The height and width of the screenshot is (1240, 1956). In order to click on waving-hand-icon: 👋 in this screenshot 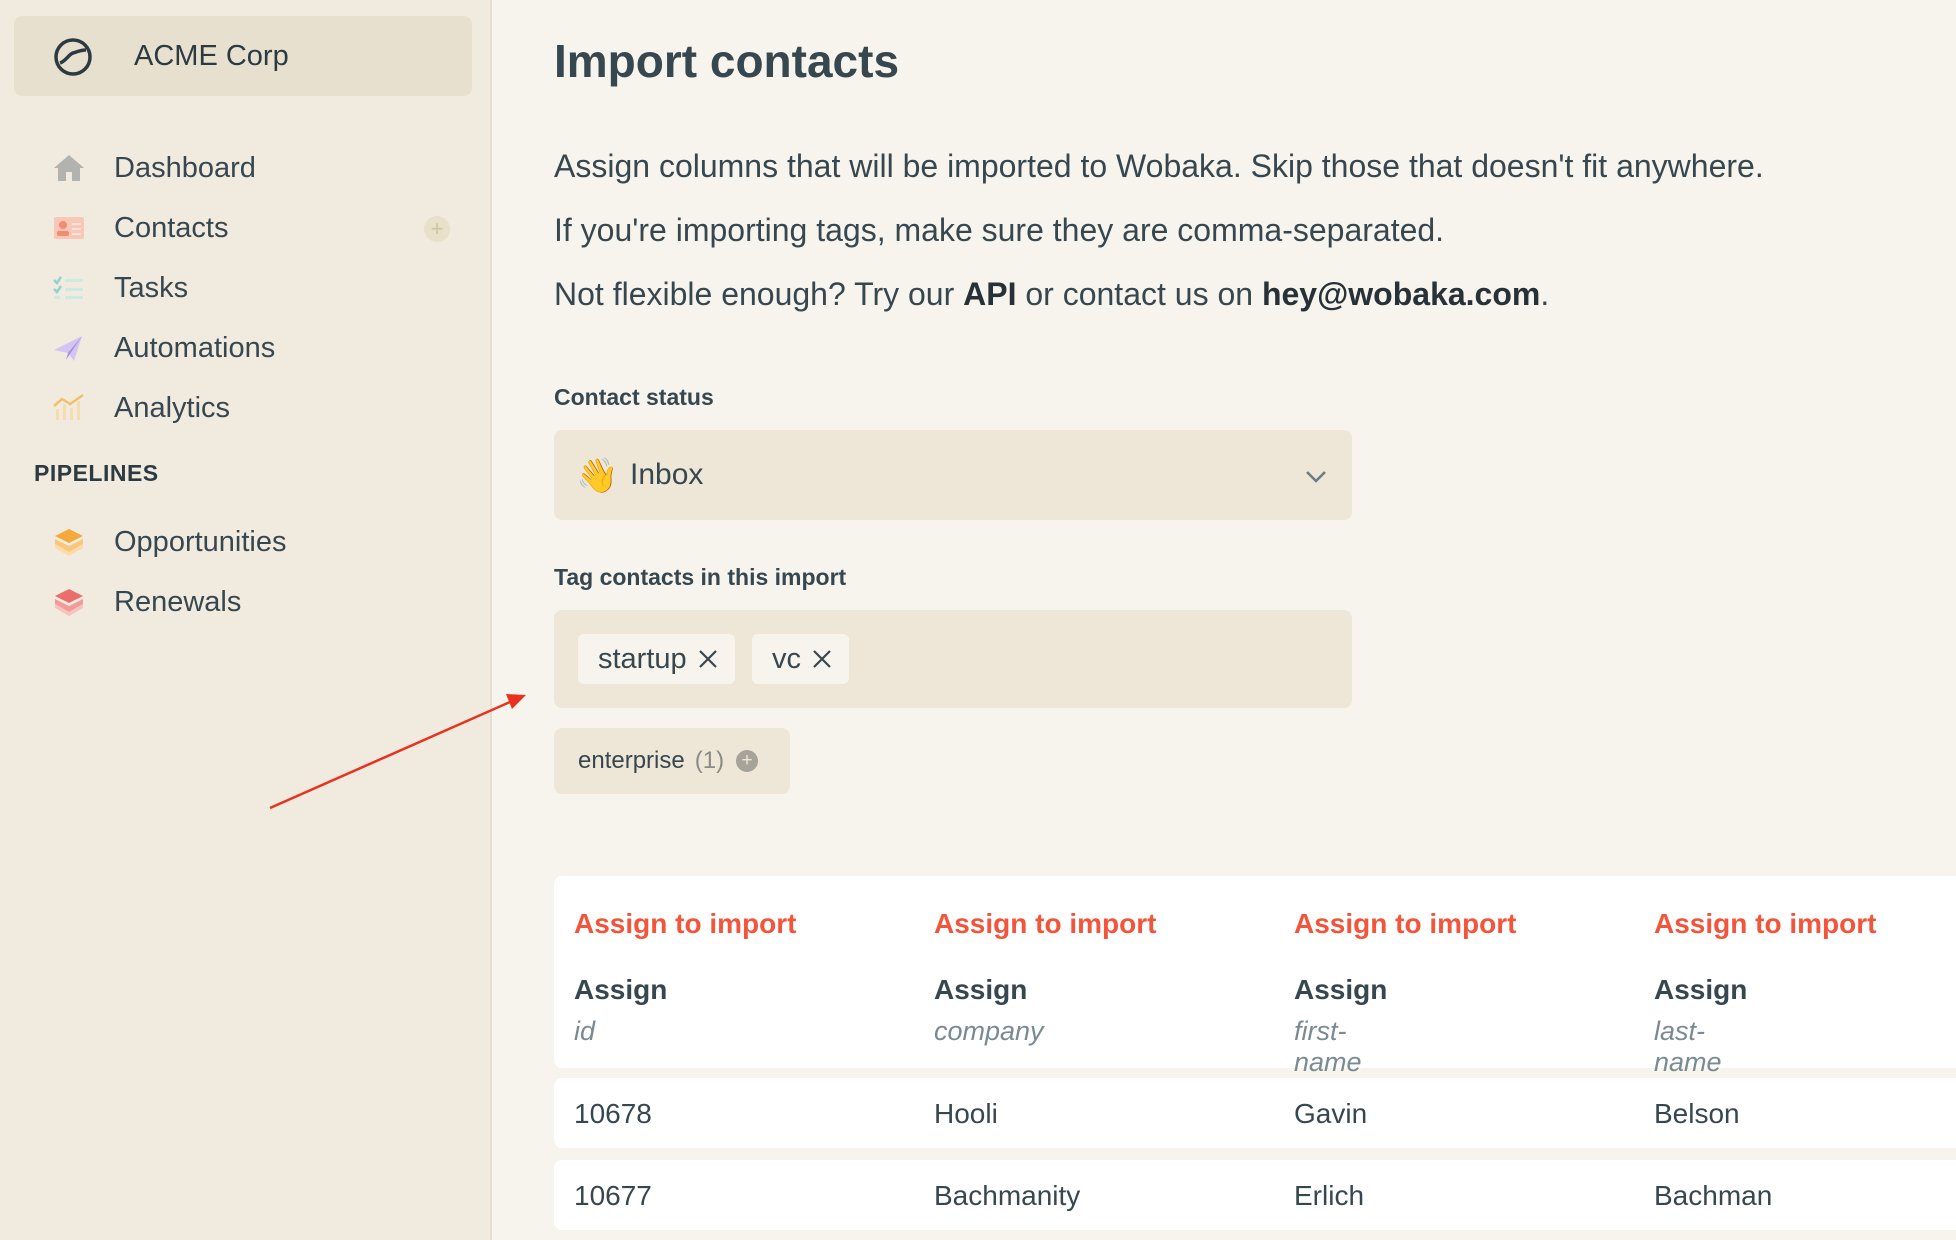, I will do `click(597, 476)`.